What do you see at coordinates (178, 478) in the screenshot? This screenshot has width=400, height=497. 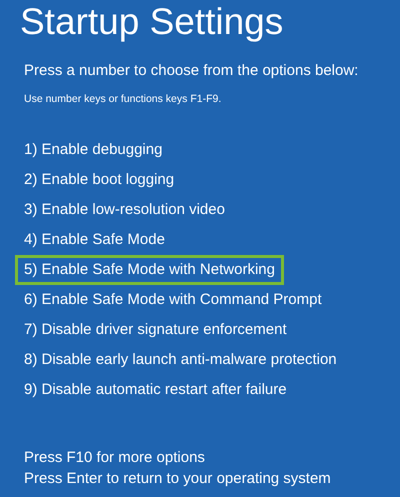 I see `footer-text: Press Enter to return to your operating system` at bounding box center [178, 478].